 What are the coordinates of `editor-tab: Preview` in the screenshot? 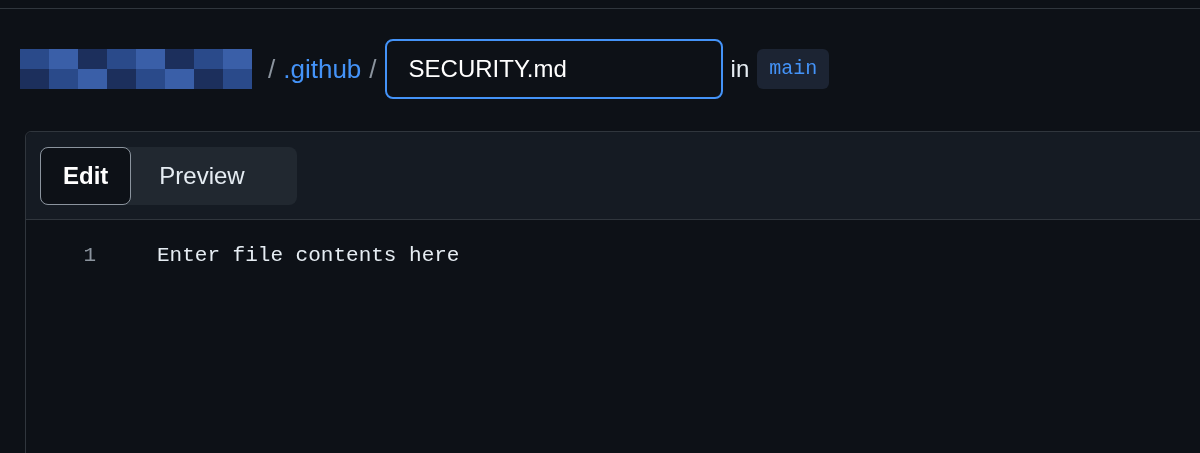 It's located at (202, 175).